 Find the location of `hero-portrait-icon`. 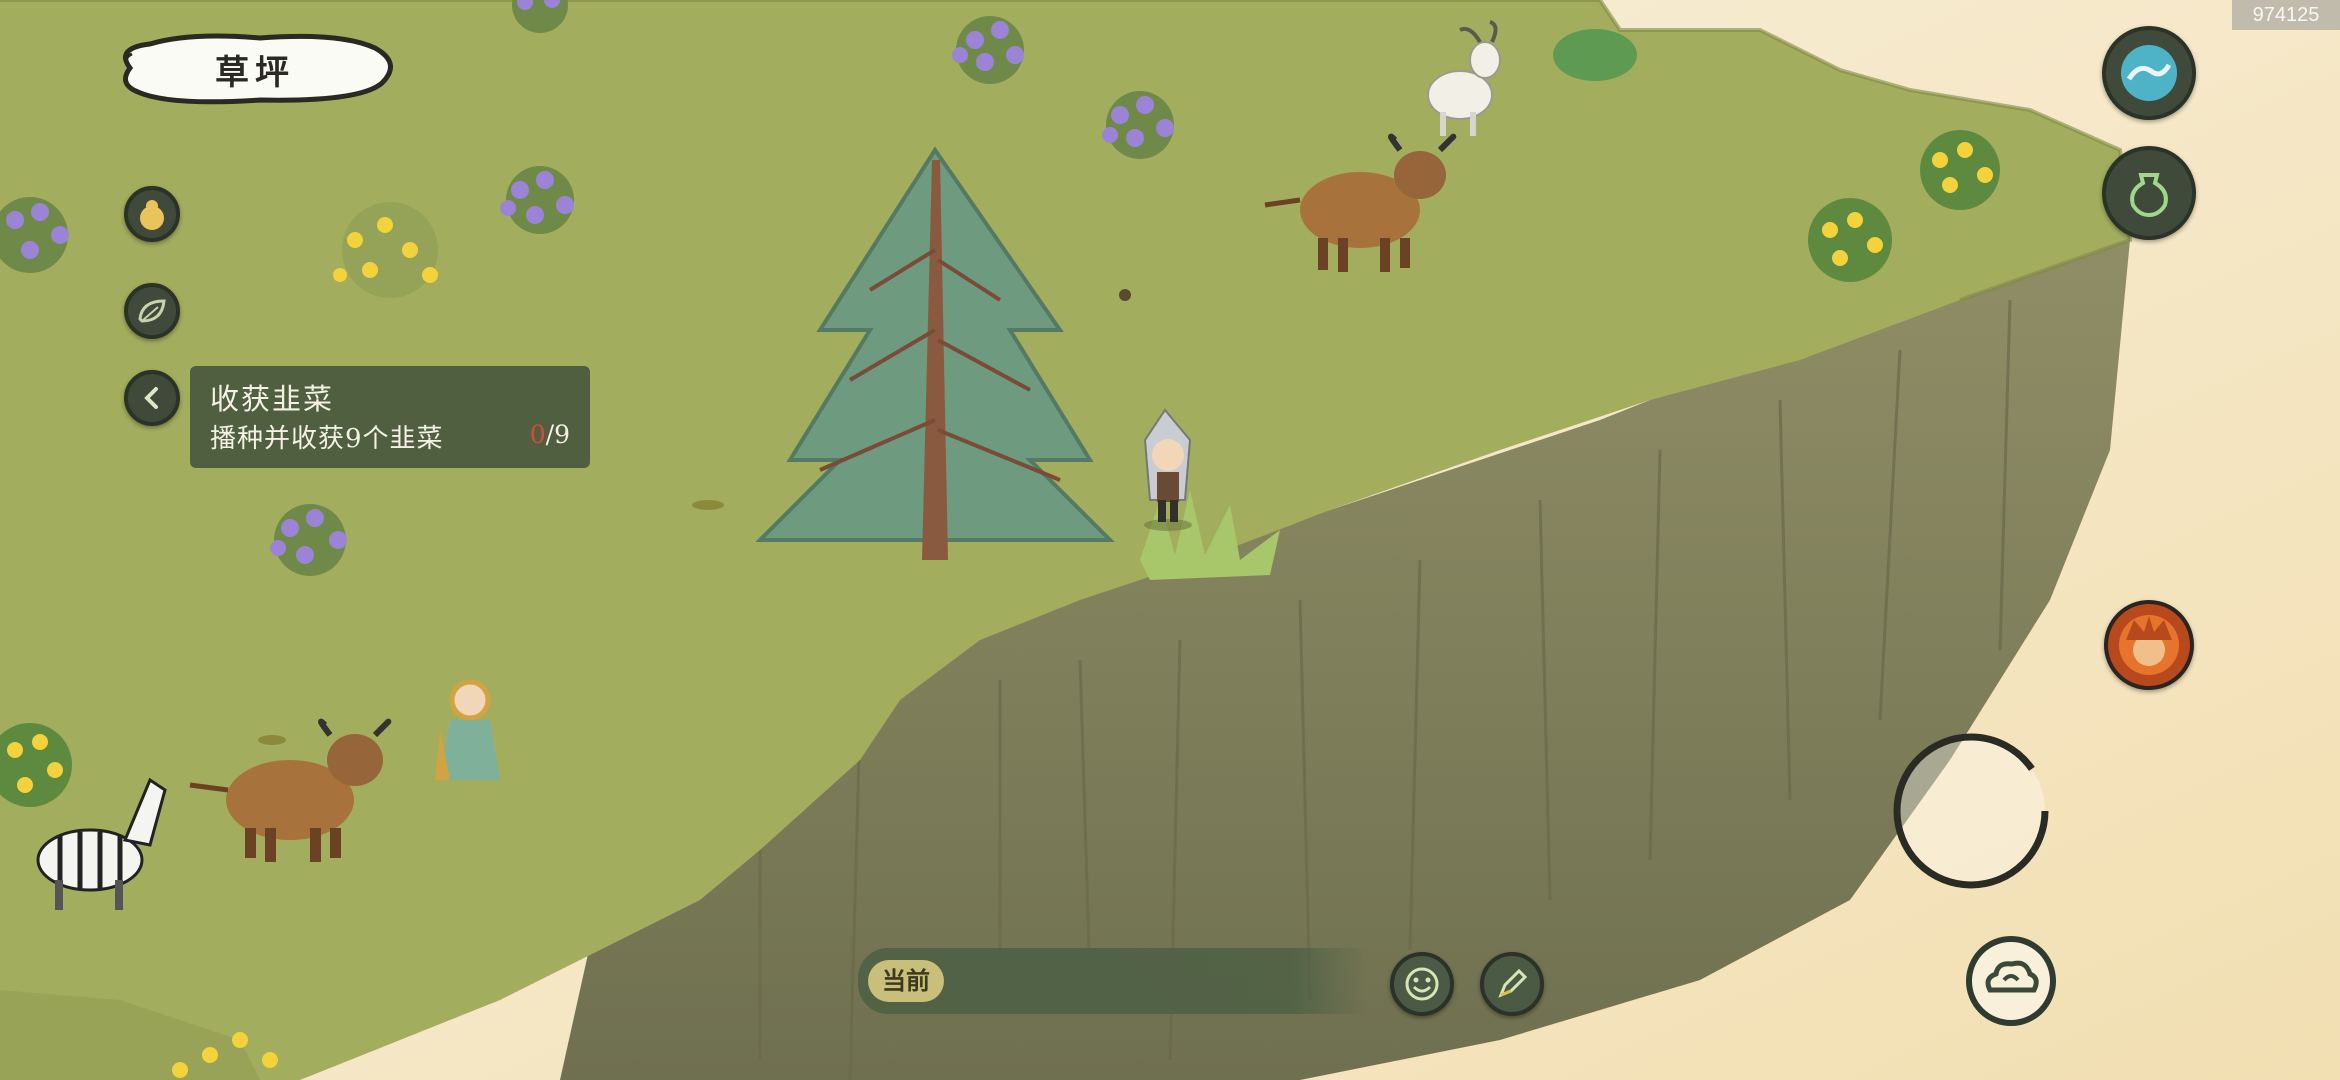

hero-portrait-icon is located at coordinates (2149, 645).